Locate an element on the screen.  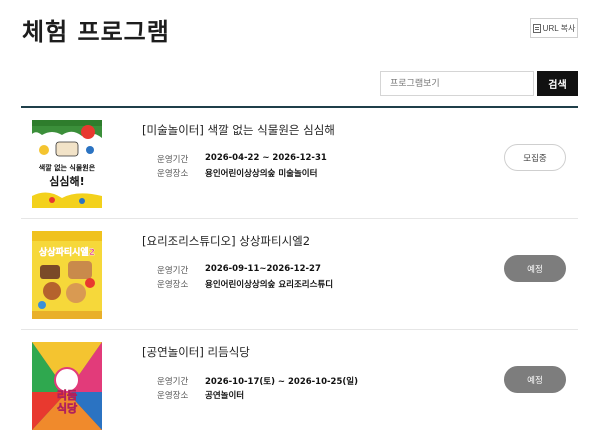
url-copy-button: URL 복사 is located at coordinates (554, 28).